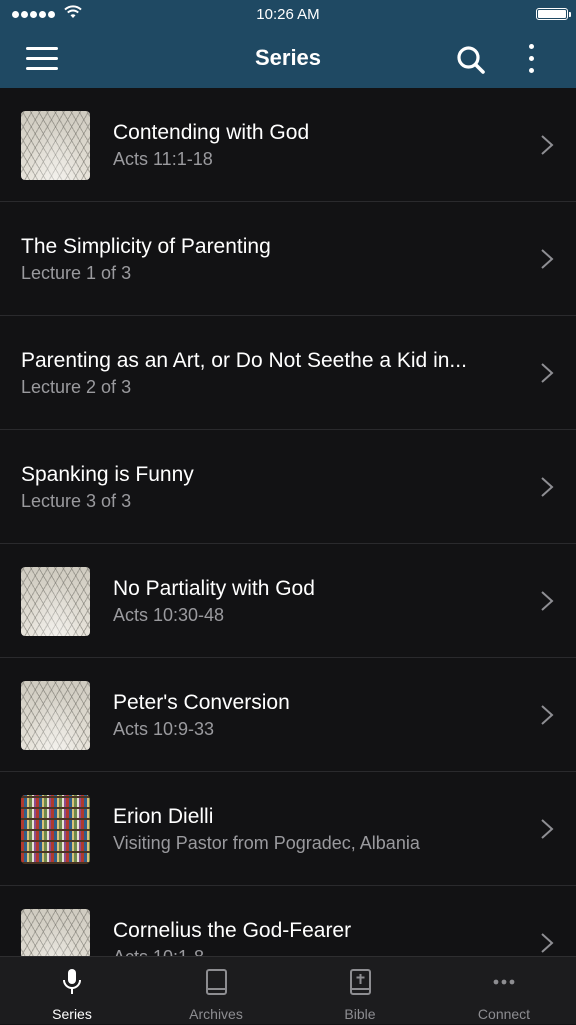 This screenshot has width=576, height=1025. I want to click on status-time: 10:26 AM, so click(288, 14).